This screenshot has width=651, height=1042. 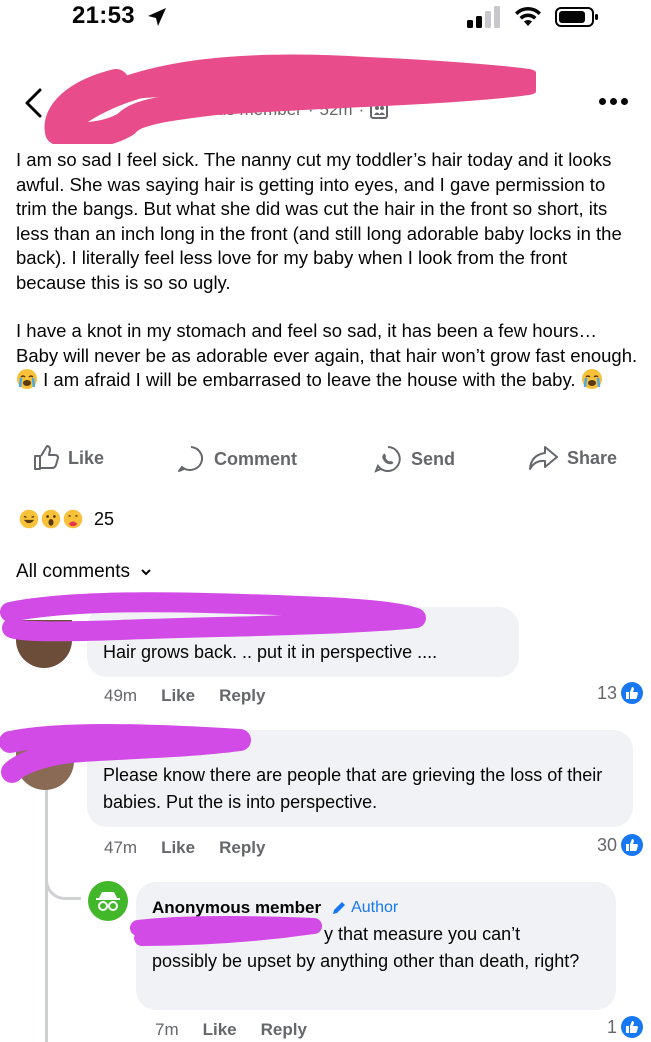 What do you see at coordinates (364, 907) in the screenshot?
I see `author-tag: Author` at bounding box center [364, 907].